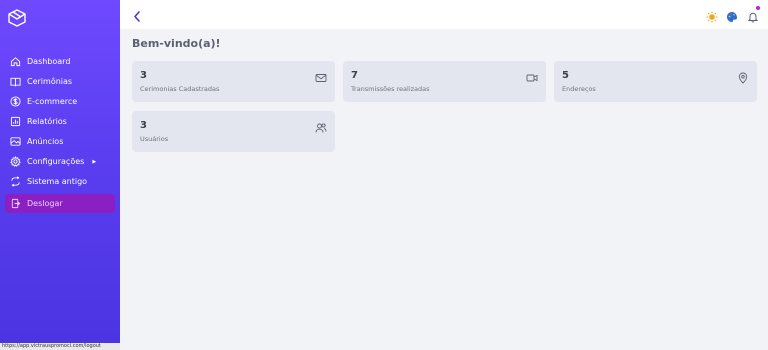 The image size is (768, 350). I want to click on sidebar-item-label: Cerimônias, so click(50, 81).